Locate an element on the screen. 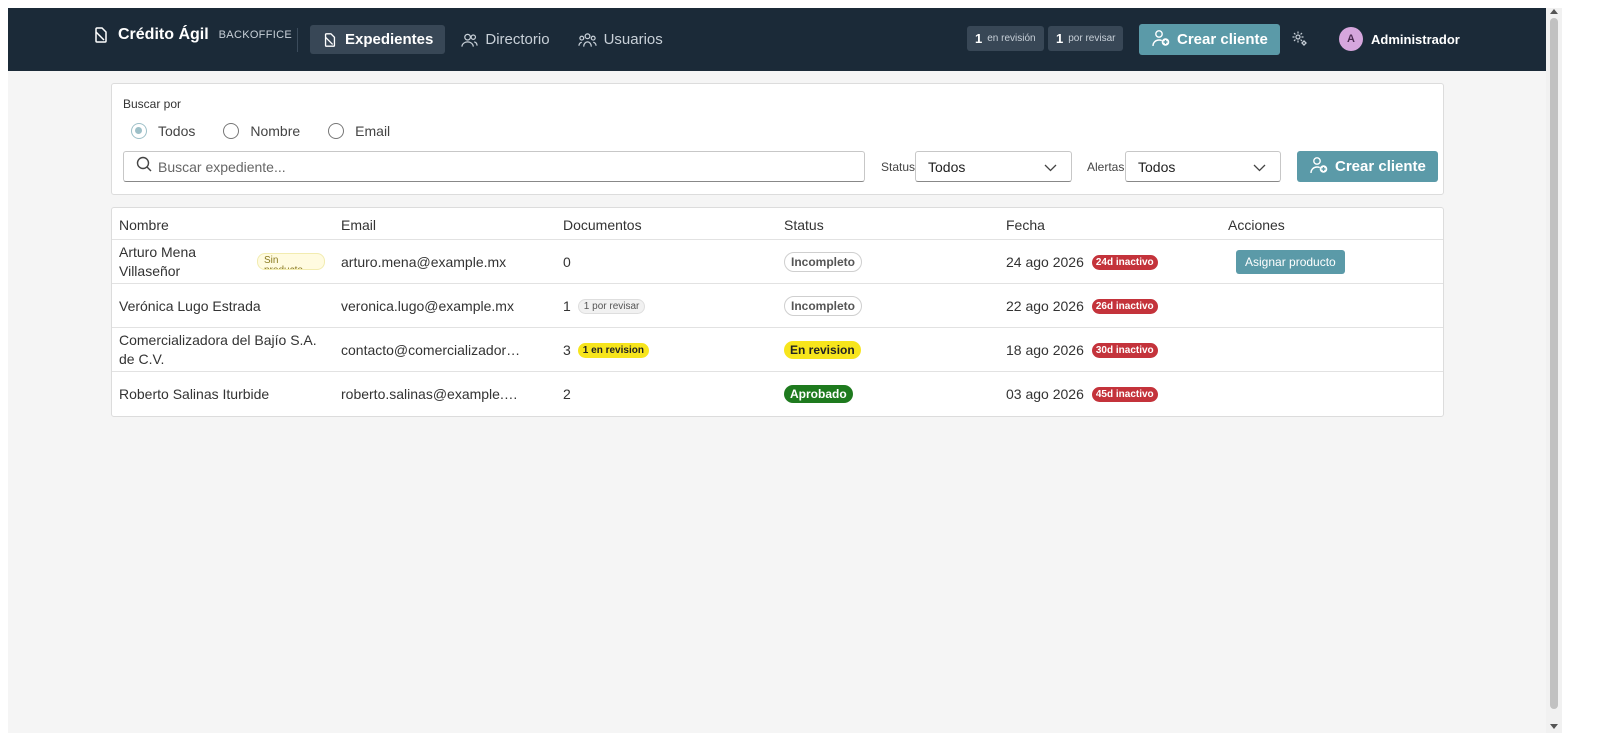  counter-en-revision: 1 en revisión is located at coordinates (1005, 38).